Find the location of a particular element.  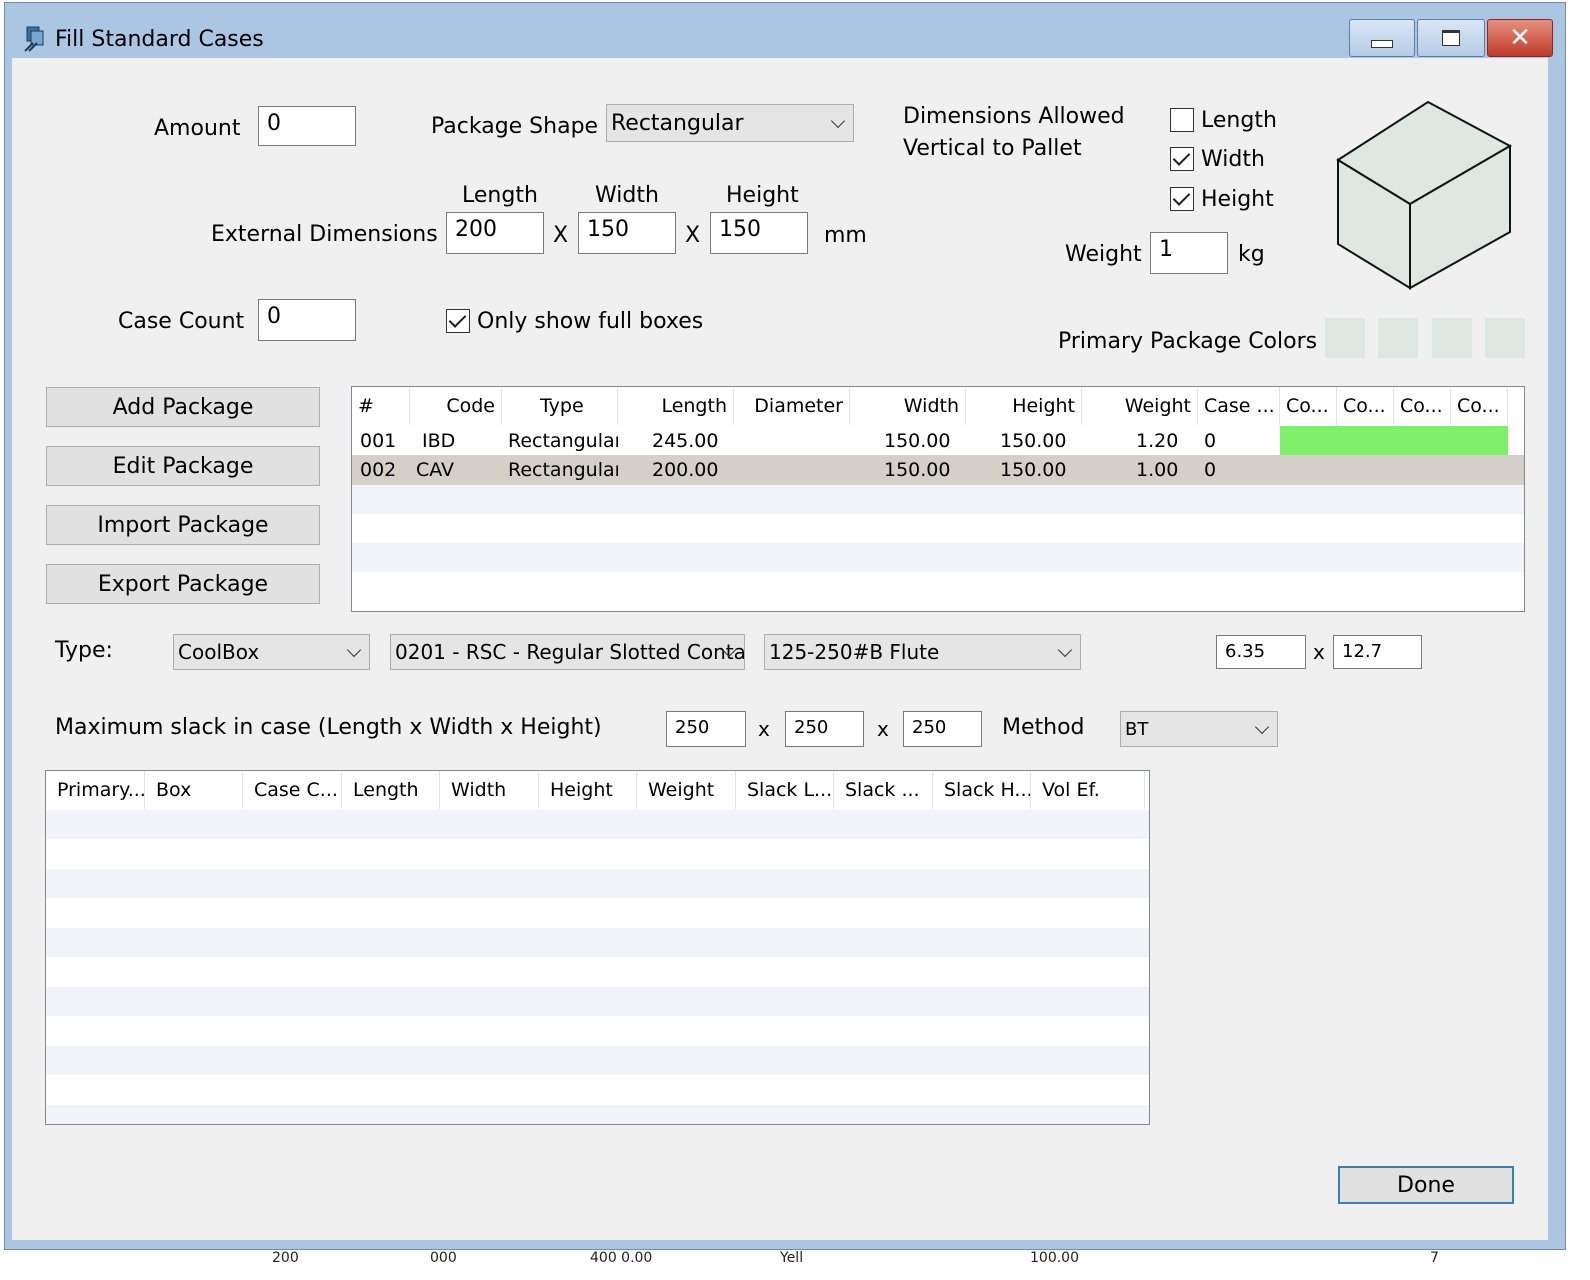

weight-label: Weight is located at coordinates (1103, 254).